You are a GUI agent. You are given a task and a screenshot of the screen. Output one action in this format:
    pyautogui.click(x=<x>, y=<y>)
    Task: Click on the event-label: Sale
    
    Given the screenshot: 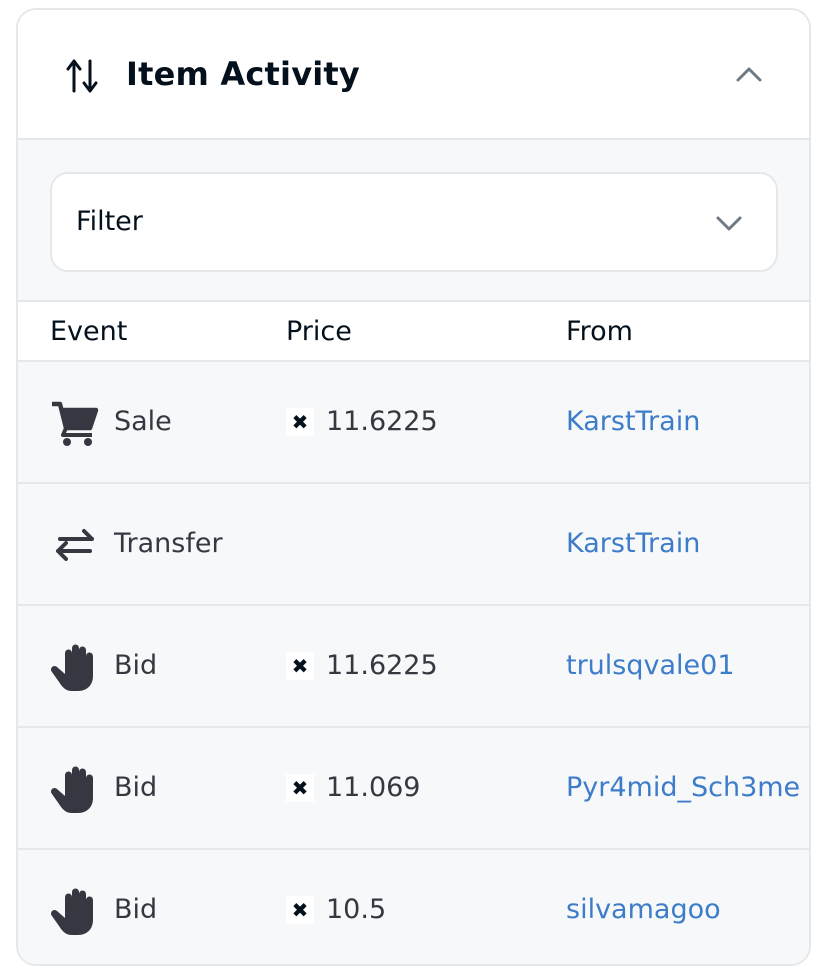 What is the action you would take?
    pyautogui.click(x=143, y=421)
    